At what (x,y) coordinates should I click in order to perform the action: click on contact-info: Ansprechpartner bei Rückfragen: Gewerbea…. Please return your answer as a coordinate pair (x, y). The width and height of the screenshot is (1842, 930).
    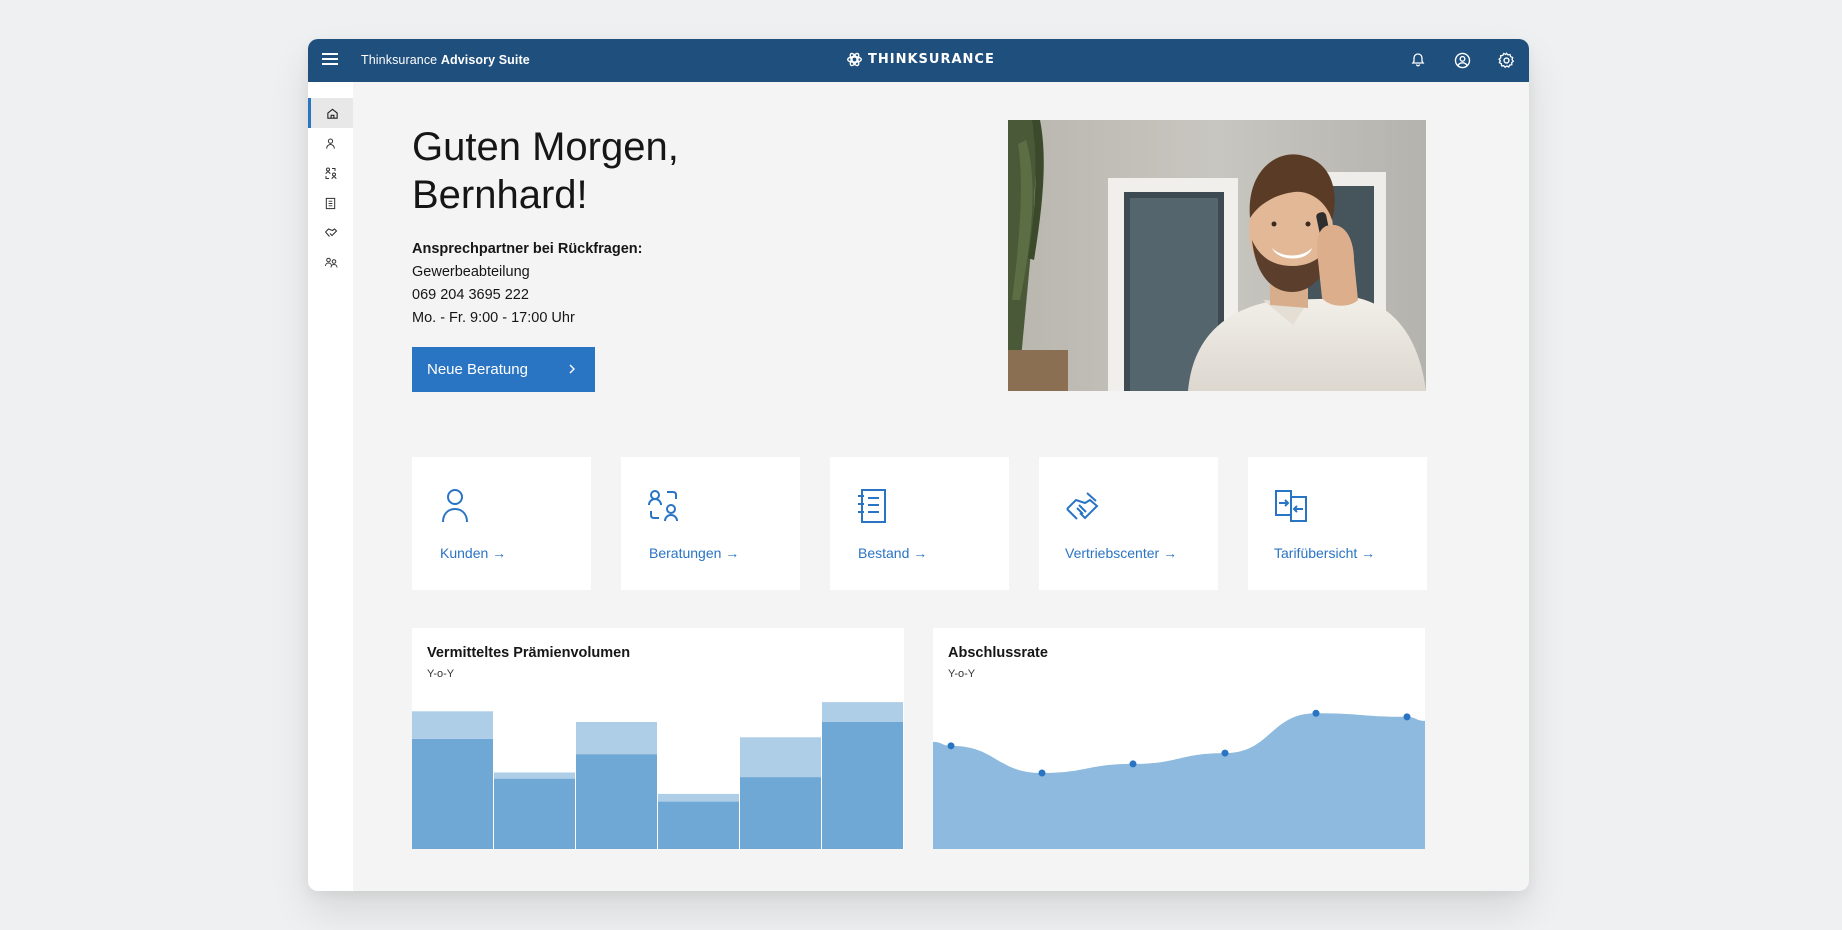
    Looking at the image, I should click on (527, 284).